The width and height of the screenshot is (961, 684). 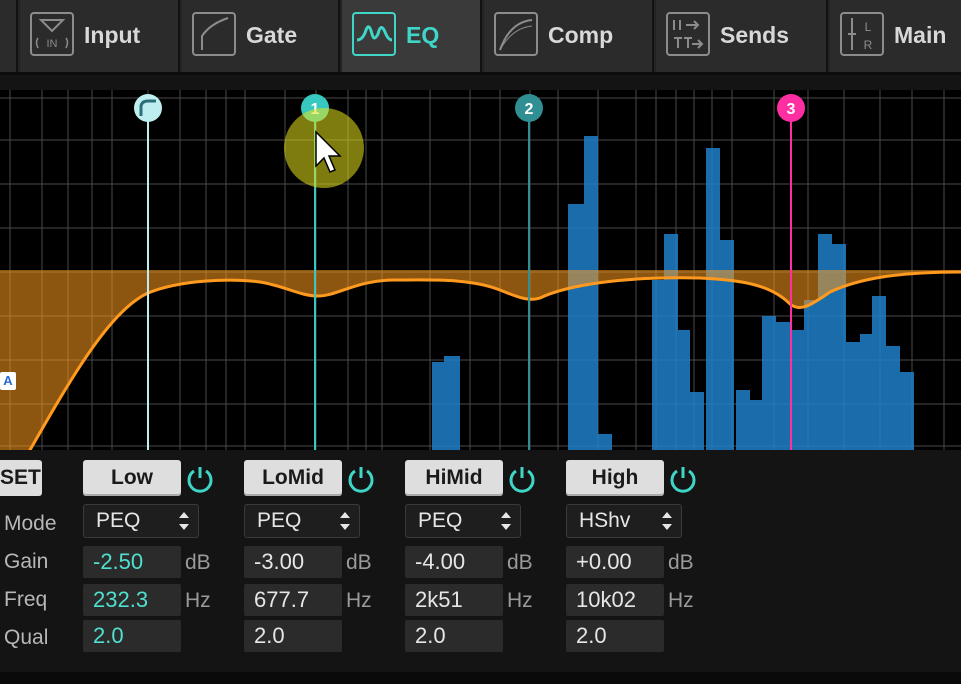 What do you see at coordinates (112, 35) in the screenshot?
I see `tab-label: Input` at bounding box center [112, 35].